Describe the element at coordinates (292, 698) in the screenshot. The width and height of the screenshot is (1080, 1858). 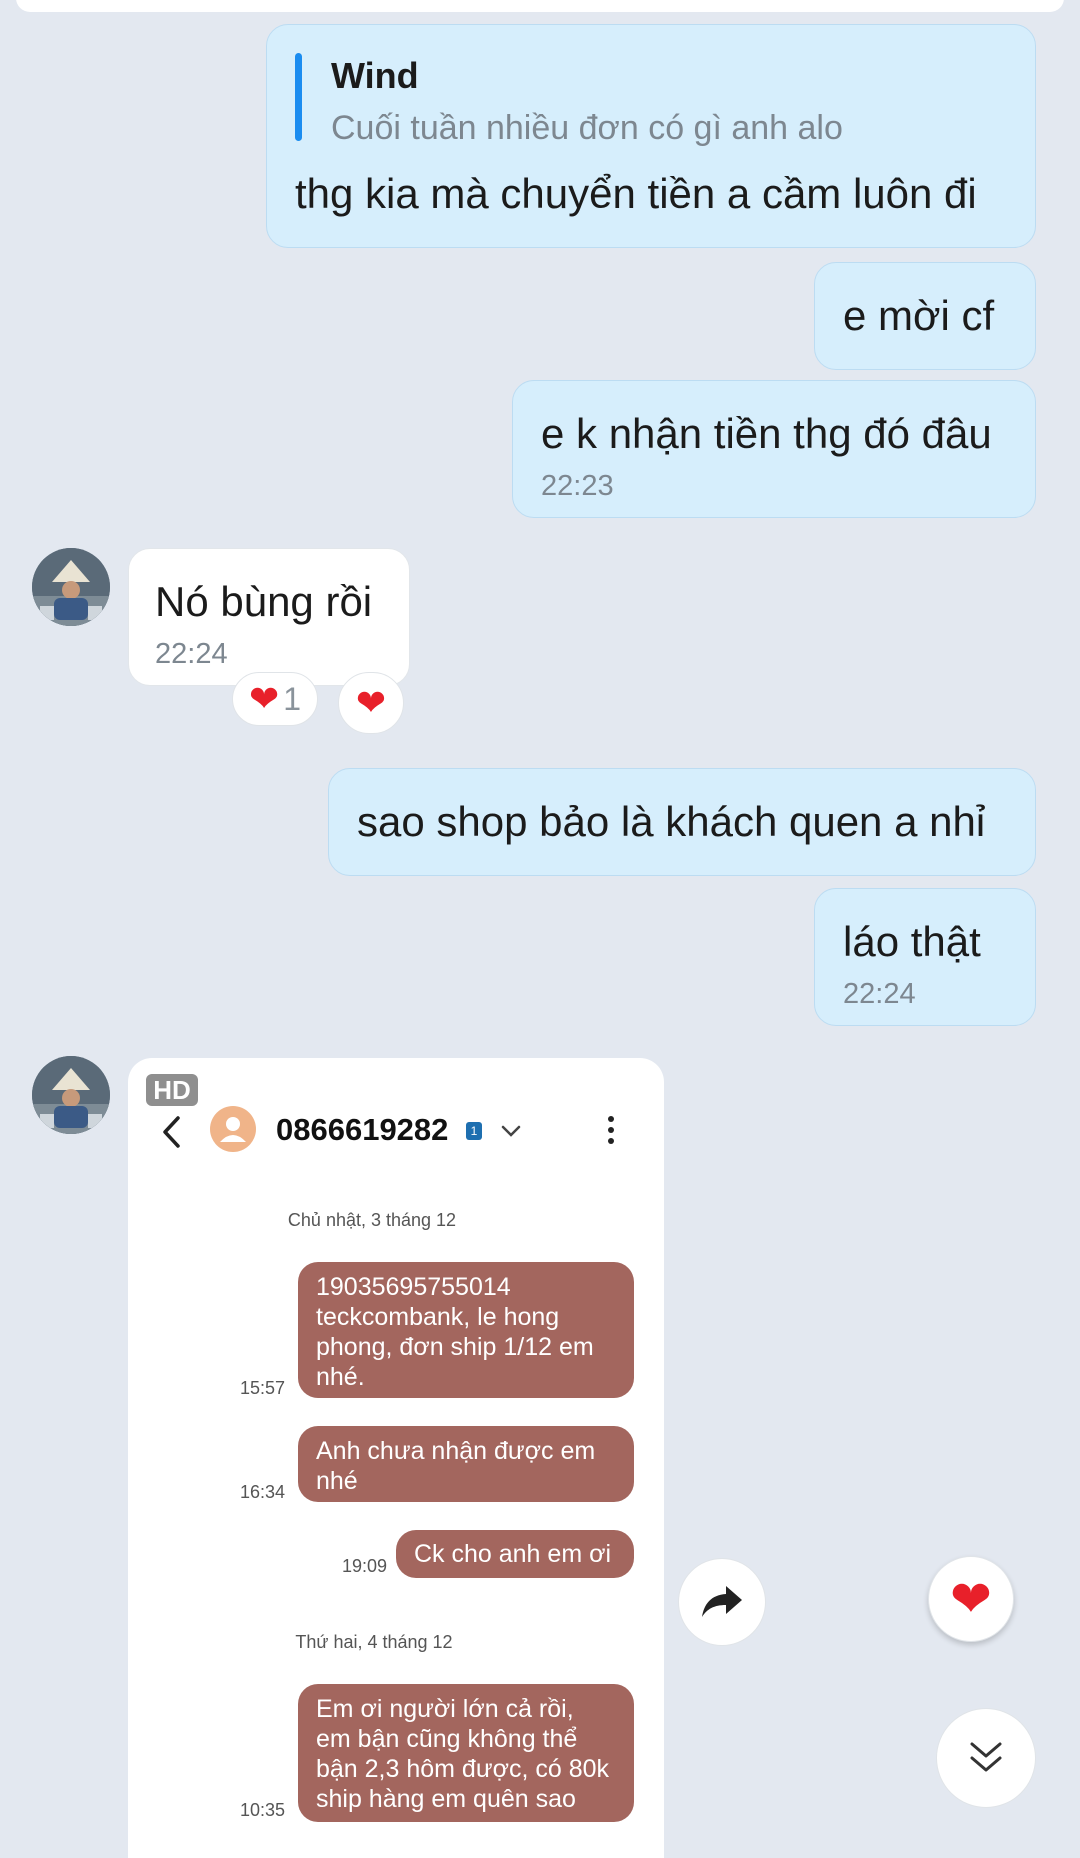
I see `reaction-count: 1` at that location.